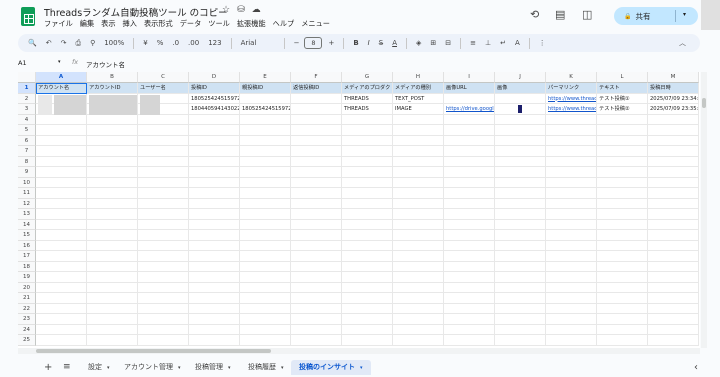 Image resolution: width=720 pixels, height=377 pixels. I want to click on cell-m20, so click(673, 287).